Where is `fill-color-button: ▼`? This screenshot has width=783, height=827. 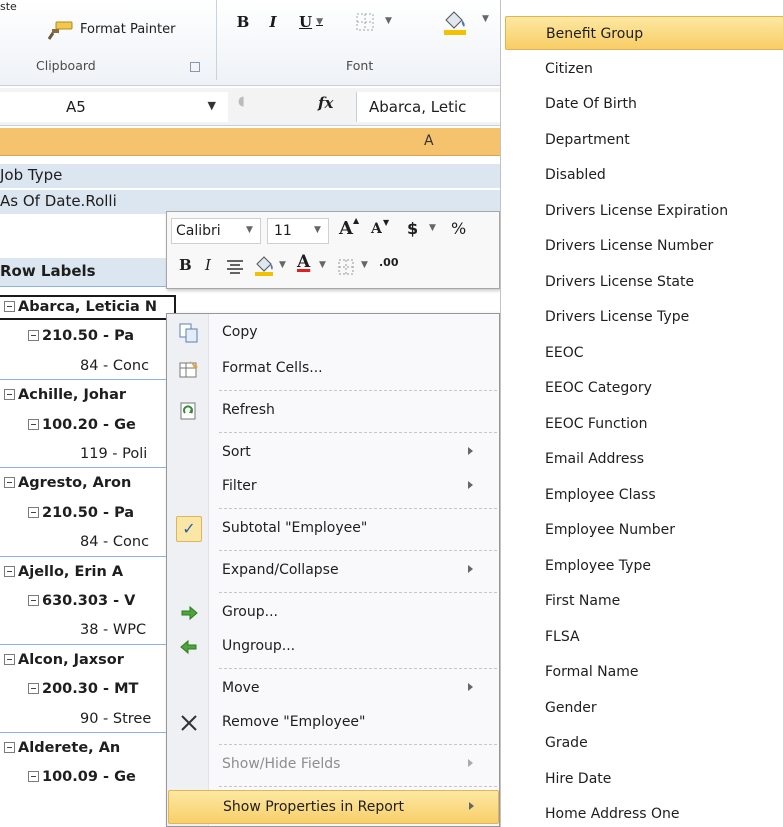 fill-color-button: ▼ is located at coordinates (468, 23).